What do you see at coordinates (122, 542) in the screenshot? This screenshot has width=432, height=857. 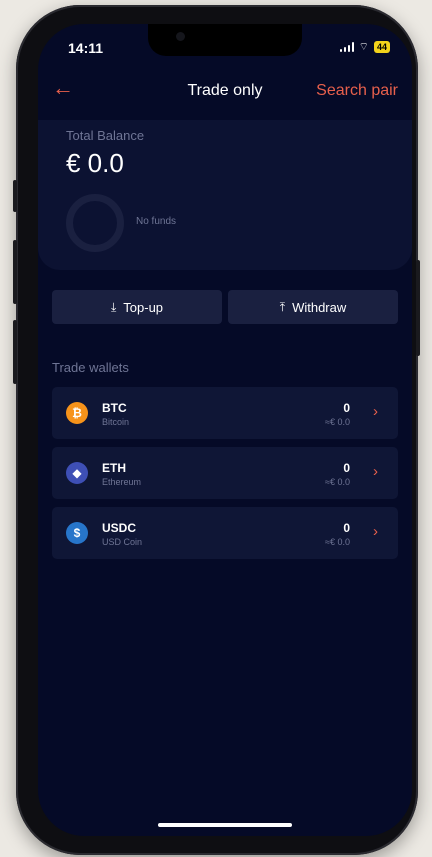 I see `coin-name: USD Coin` at bounding box center [122, 542].